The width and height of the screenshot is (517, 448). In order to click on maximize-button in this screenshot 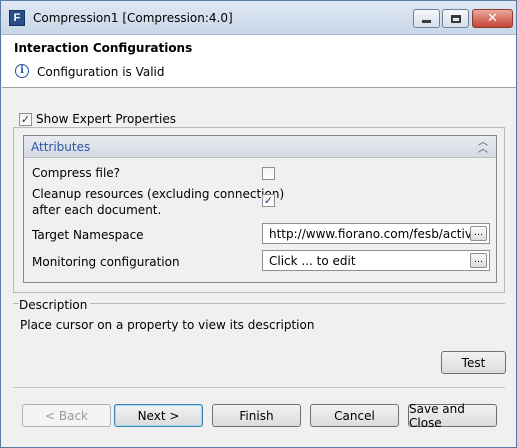, I will do `click(455, 18)`.